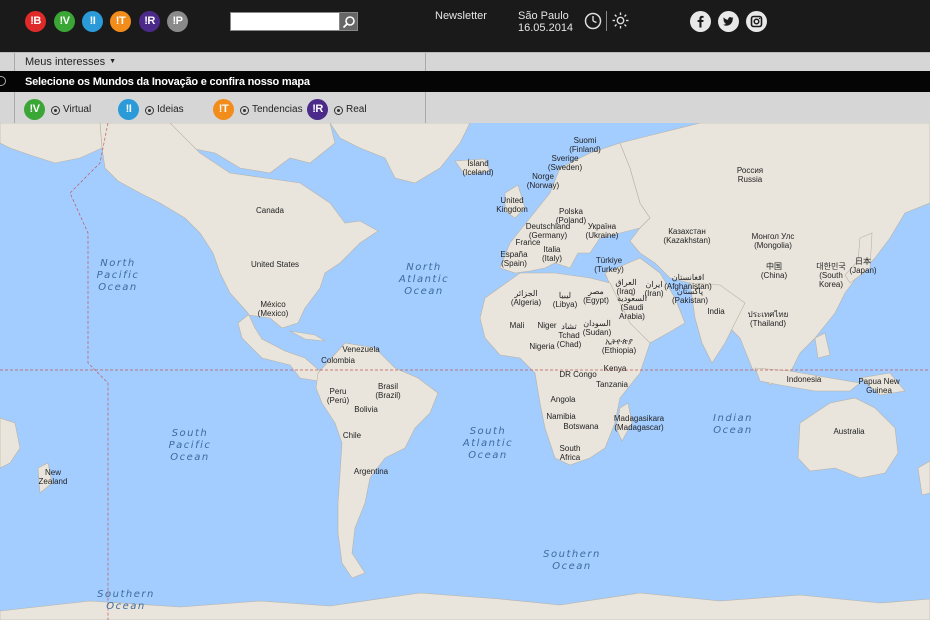 Image resolution: width=930 pixels, height=620 pixels. What do you see at coordinates (570, 453) in the screenshot?
I see `country-label: South Africa` at bounding box center [570, 453].